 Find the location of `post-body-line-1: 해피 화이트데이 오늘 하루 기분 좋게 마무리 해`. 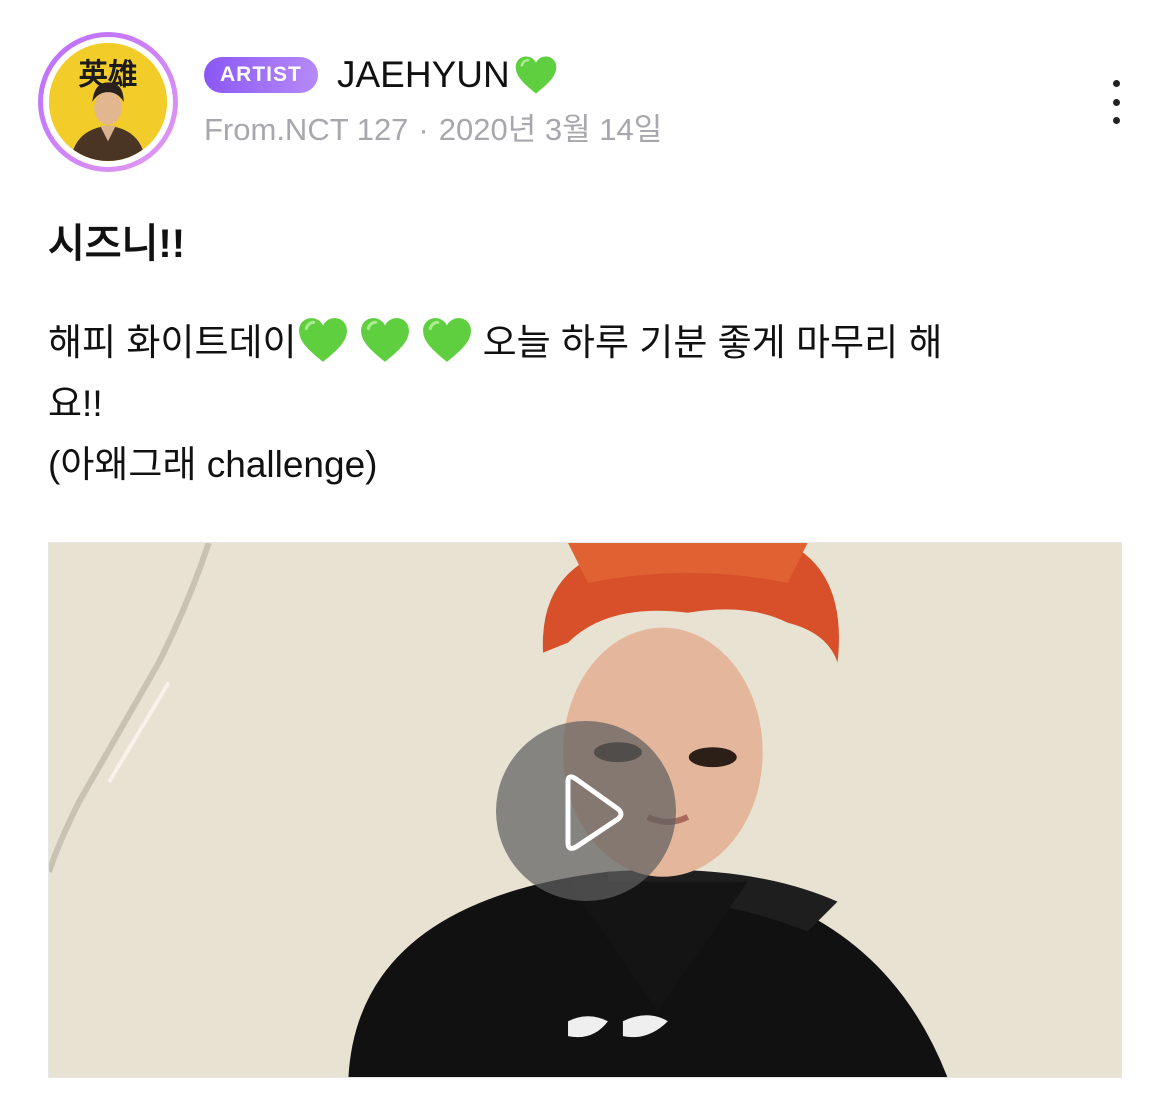

post-body-line-1: 해피 화이트데이 오늘 하루 기분 좋게 마무리 해 is located at coordinates (585, 342).